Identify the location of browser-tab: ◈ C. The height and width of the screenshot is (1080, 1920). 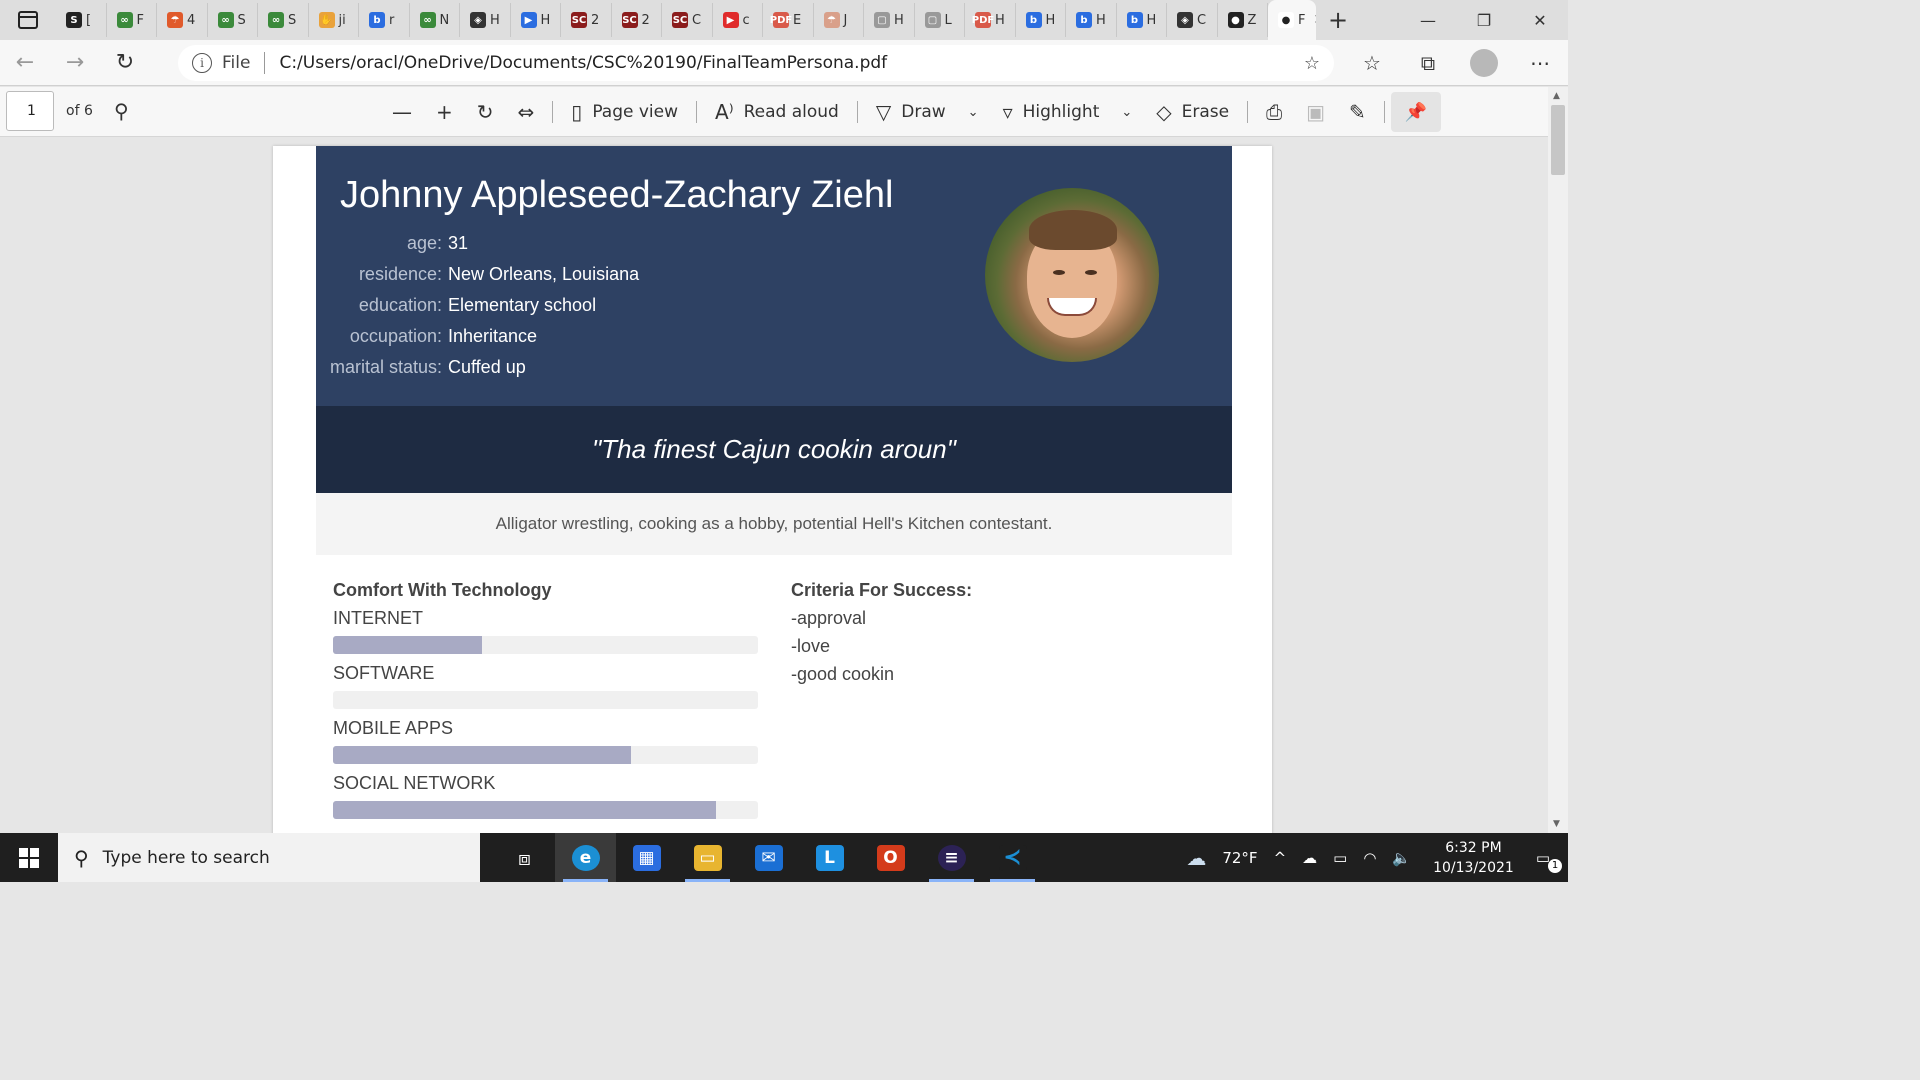
(1192, 20).